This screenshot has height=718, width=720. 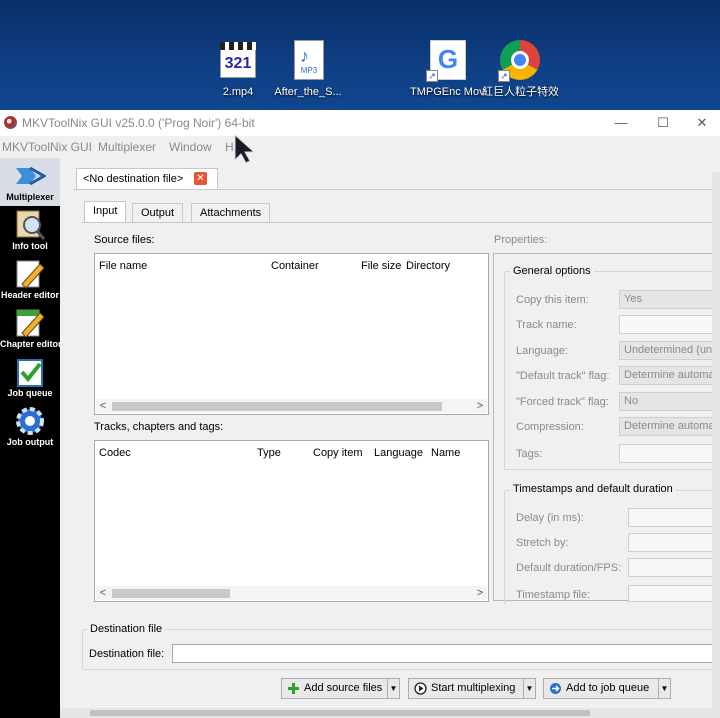 I want to click on start-multiplexing-main: Start multiplexing, so click(x=464, y=688).